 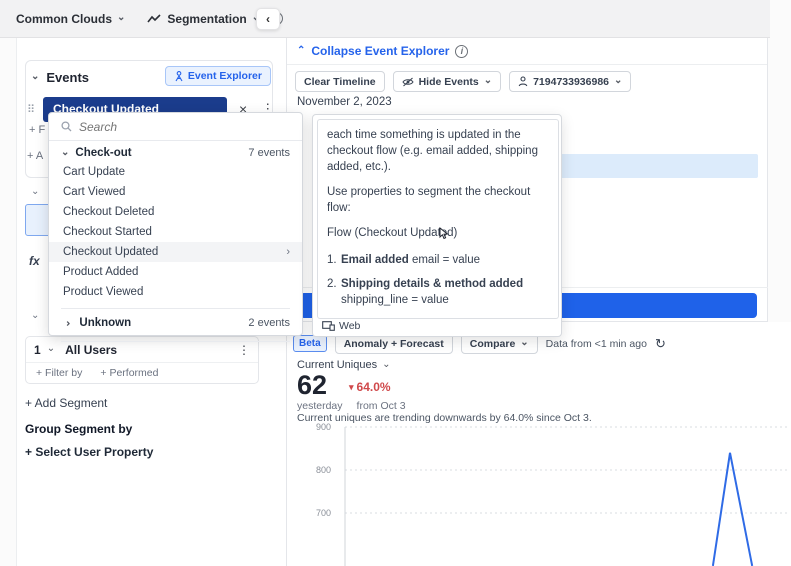 What do you see at coordinates (175, 272) in the screenshot?
I see `dropdown-item-product-added: Product Added` at bounding box center [175, 272].